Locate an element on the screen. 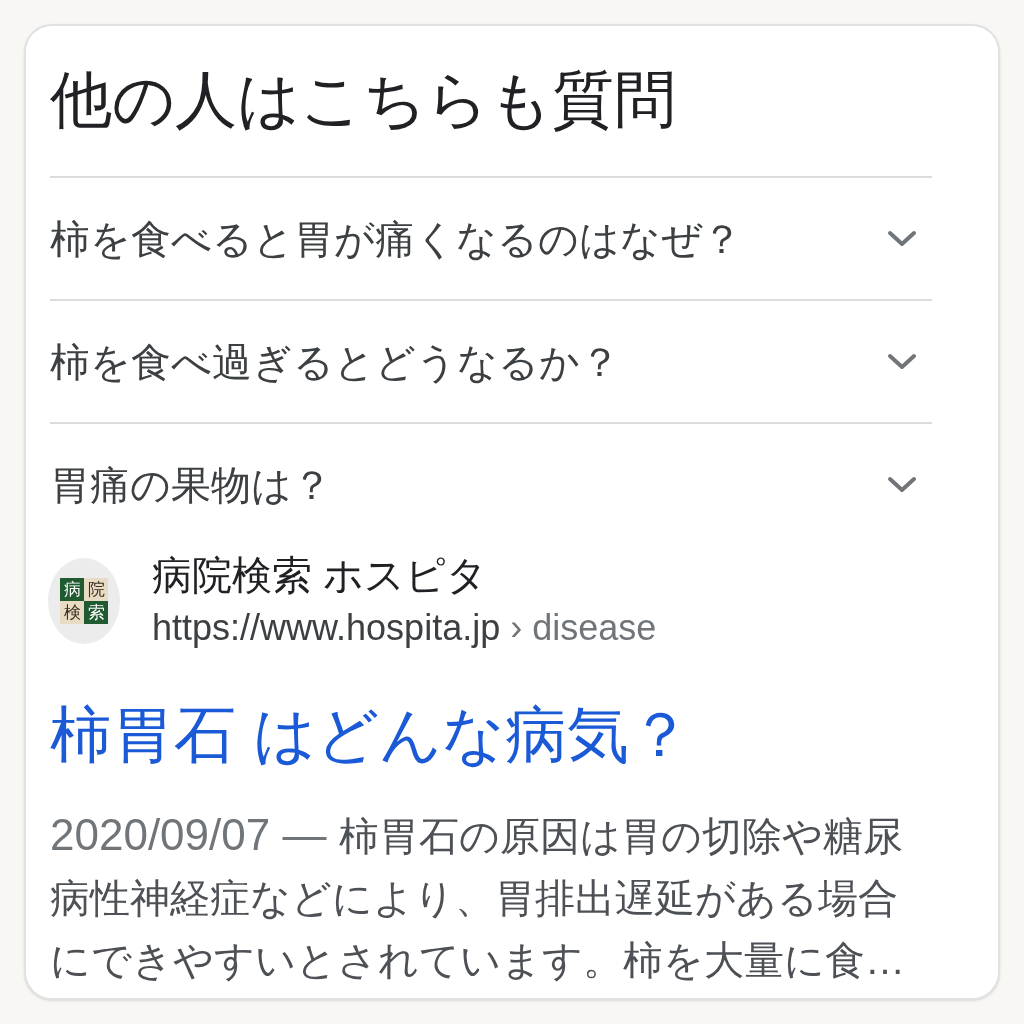 Image resolution: width=1024 pixels, height=1024 pixels. question-row: 柿を食べ過ぎるとどうなるか？ is located at coordinates (491, 360).